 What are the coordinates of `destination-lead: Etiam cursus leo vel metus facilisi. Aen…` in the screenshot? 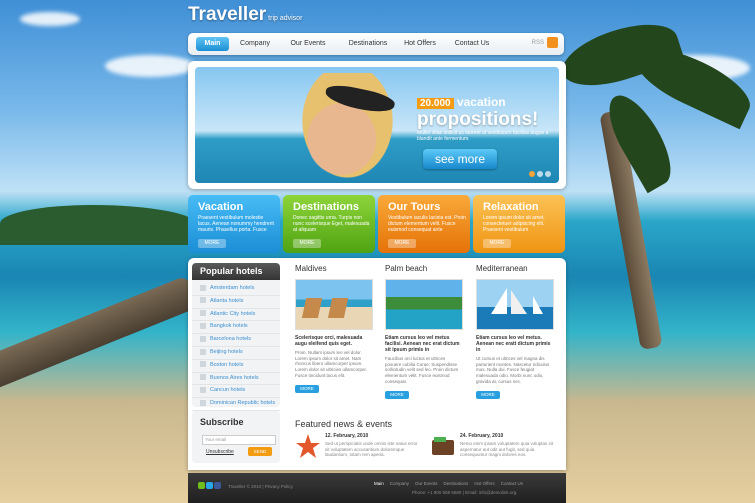 It's located at (422, 344).